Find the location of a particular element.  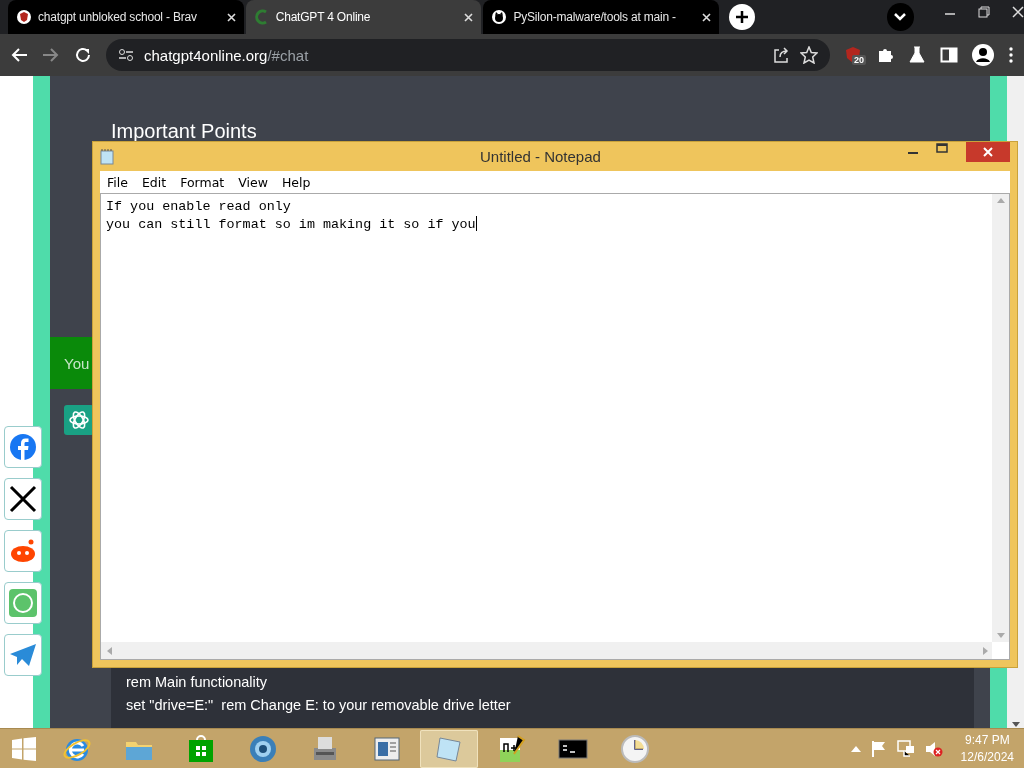

menu-item: Edit is located at coordinates (154, 182).